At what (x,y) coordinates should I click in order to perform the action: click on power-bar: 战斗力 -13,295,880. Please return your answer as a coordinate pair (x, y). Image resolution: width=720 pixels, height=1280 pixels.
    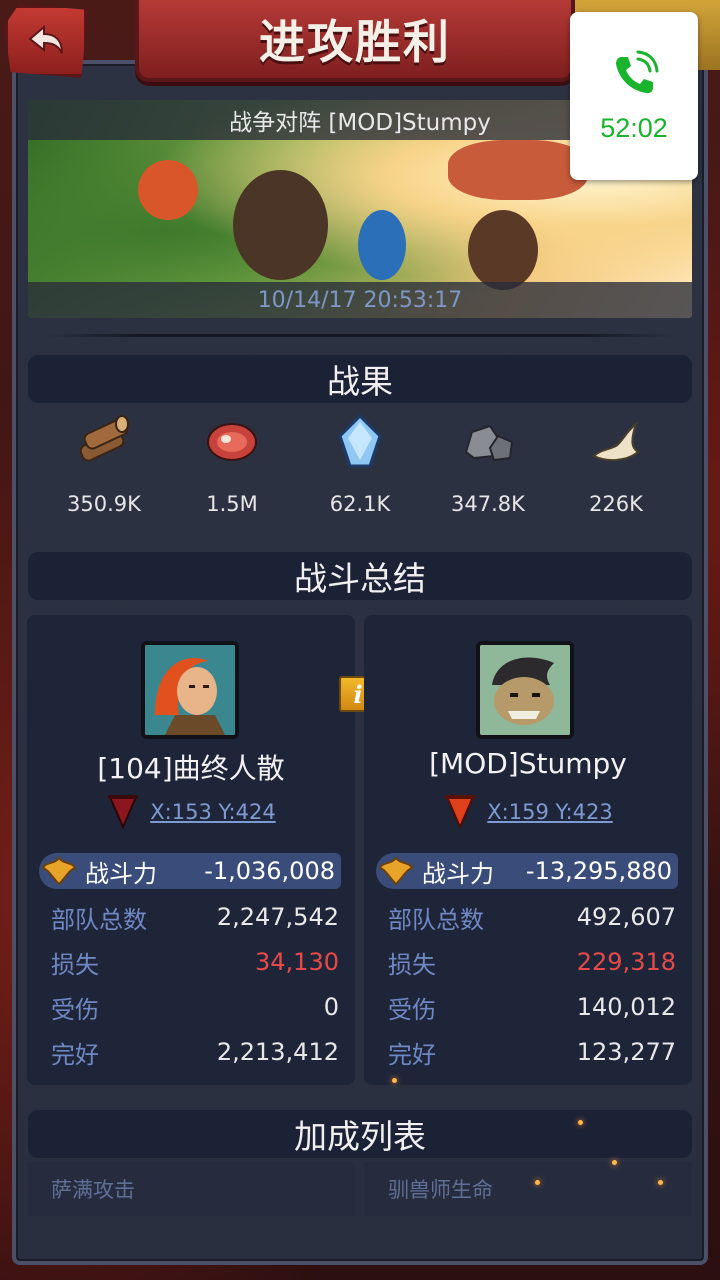
    Looking at the image, I should click on (527, 871).